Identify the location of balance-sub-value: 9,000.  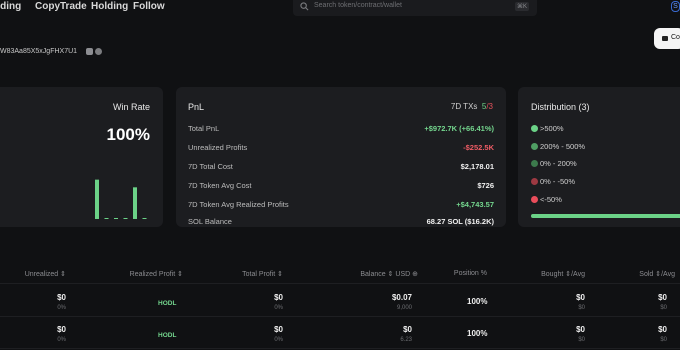
(404, 308).